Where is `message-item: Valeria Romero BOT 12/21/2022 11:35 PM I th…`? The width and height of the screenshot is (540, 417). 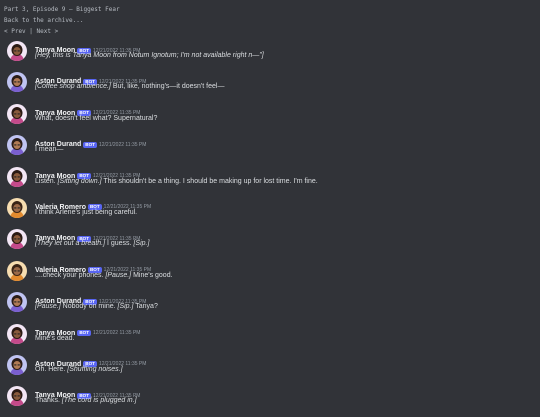
message-item: Valeria Romero BOT 12/21/2022 11:35 PM I th… is located at coordinates (270, 212).